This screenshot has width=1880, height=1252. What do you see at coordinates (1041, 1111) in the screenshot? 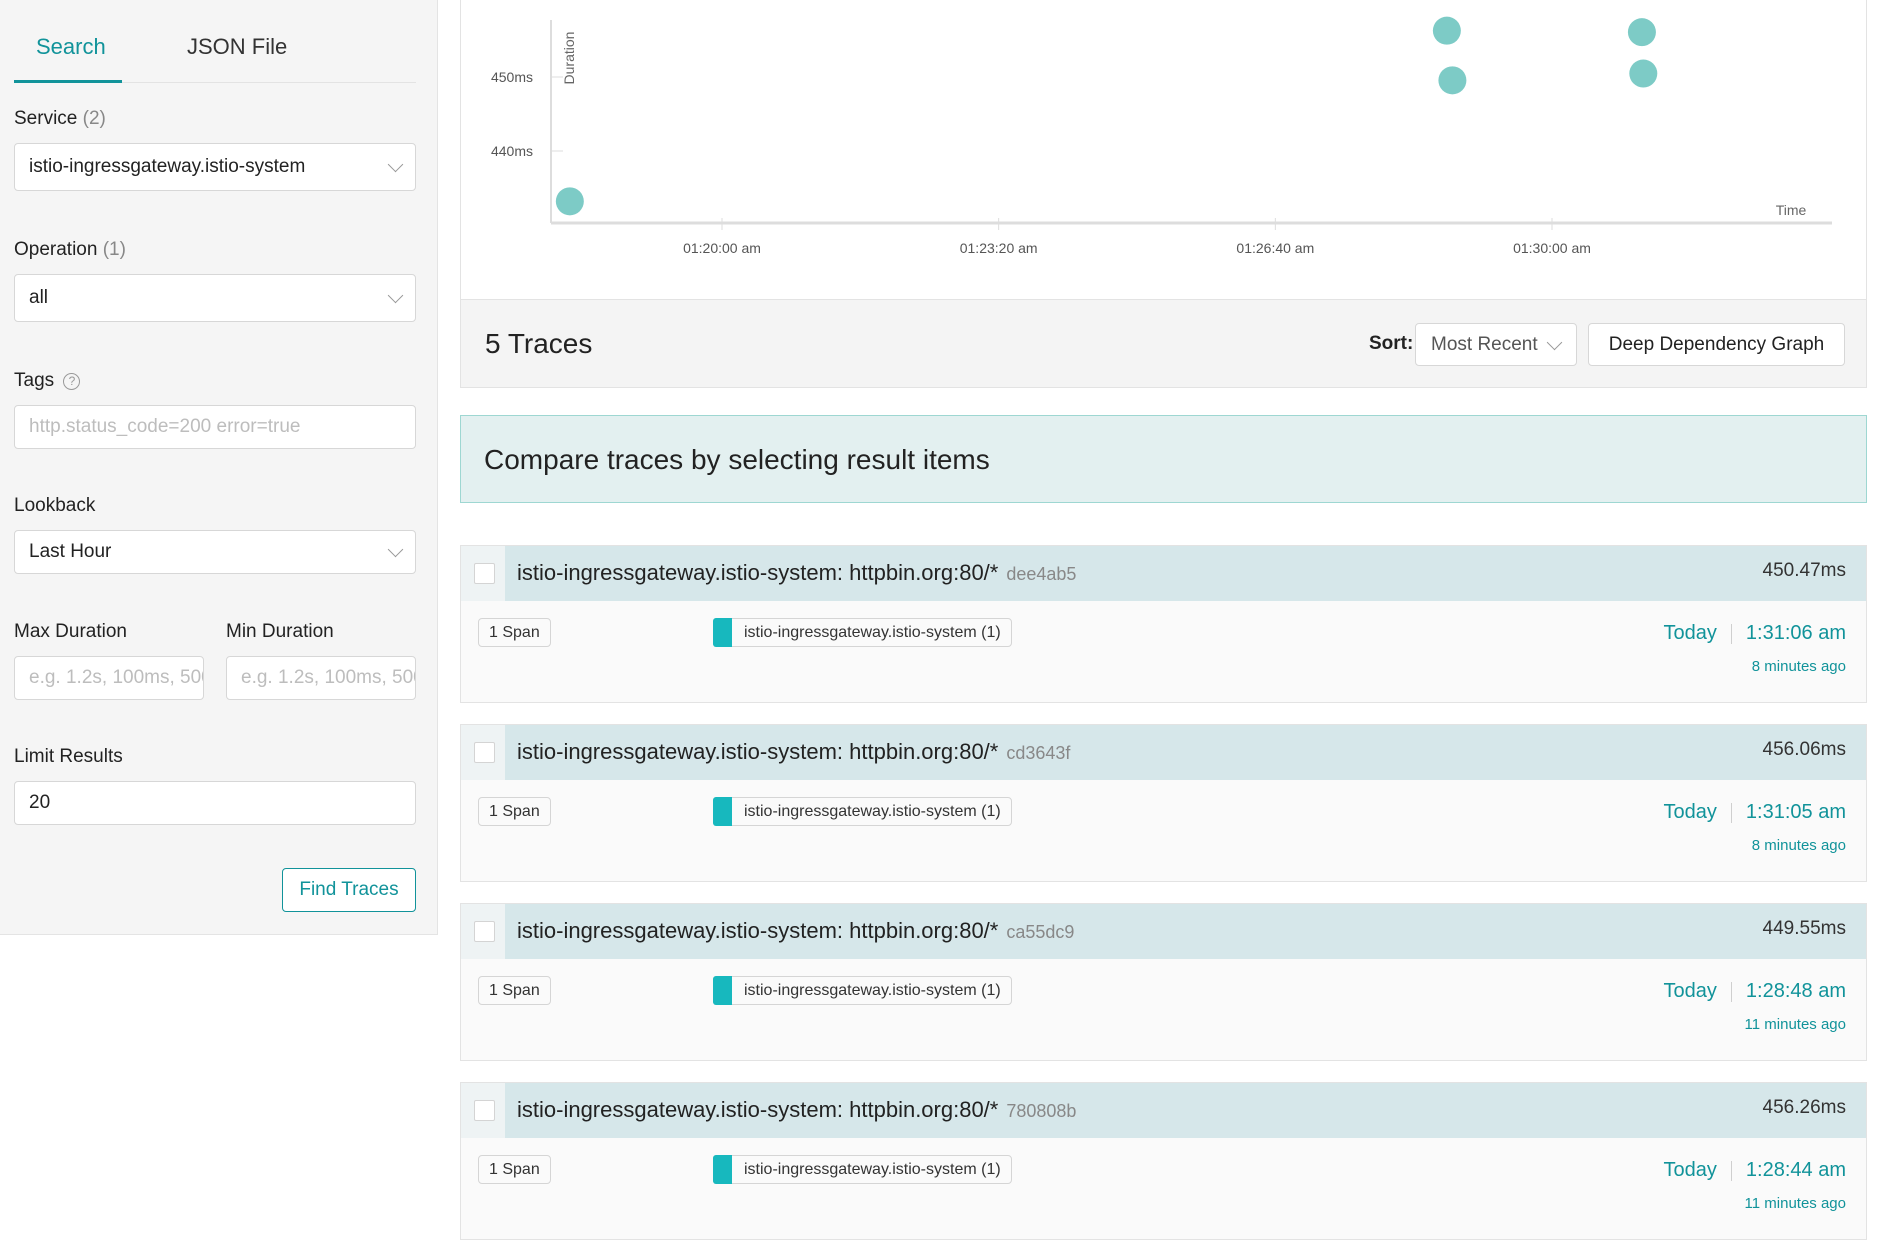
I see `trace-id: 780808b` at bounding box center [1041, 1111].